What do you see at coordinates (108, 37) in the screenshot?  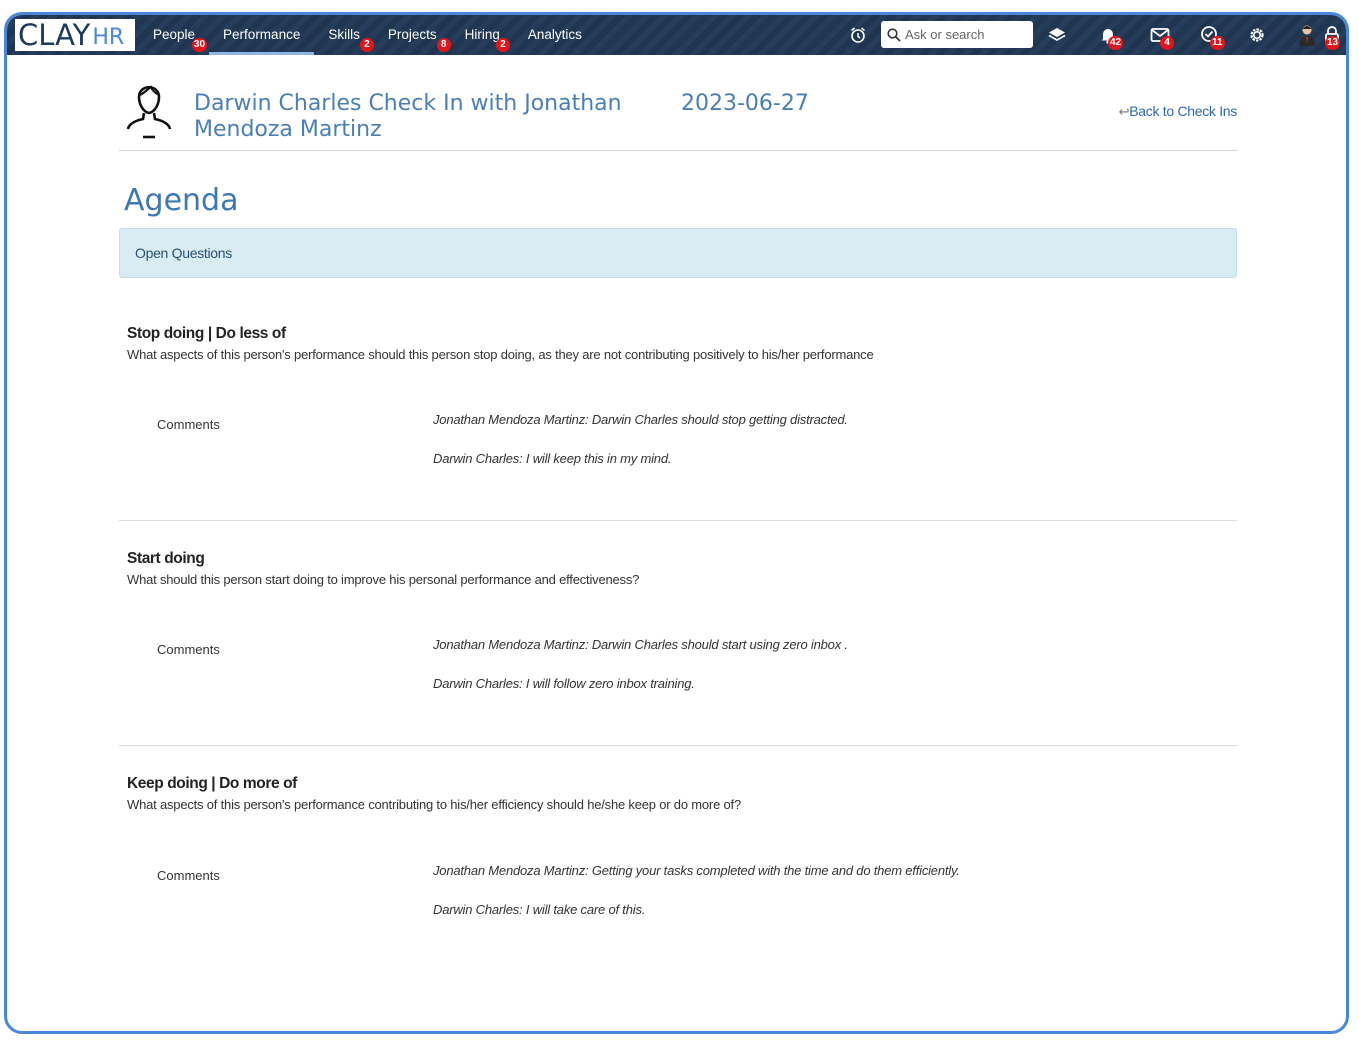 I see `logo-hr-text: HR` at bounding box center [108, 37].